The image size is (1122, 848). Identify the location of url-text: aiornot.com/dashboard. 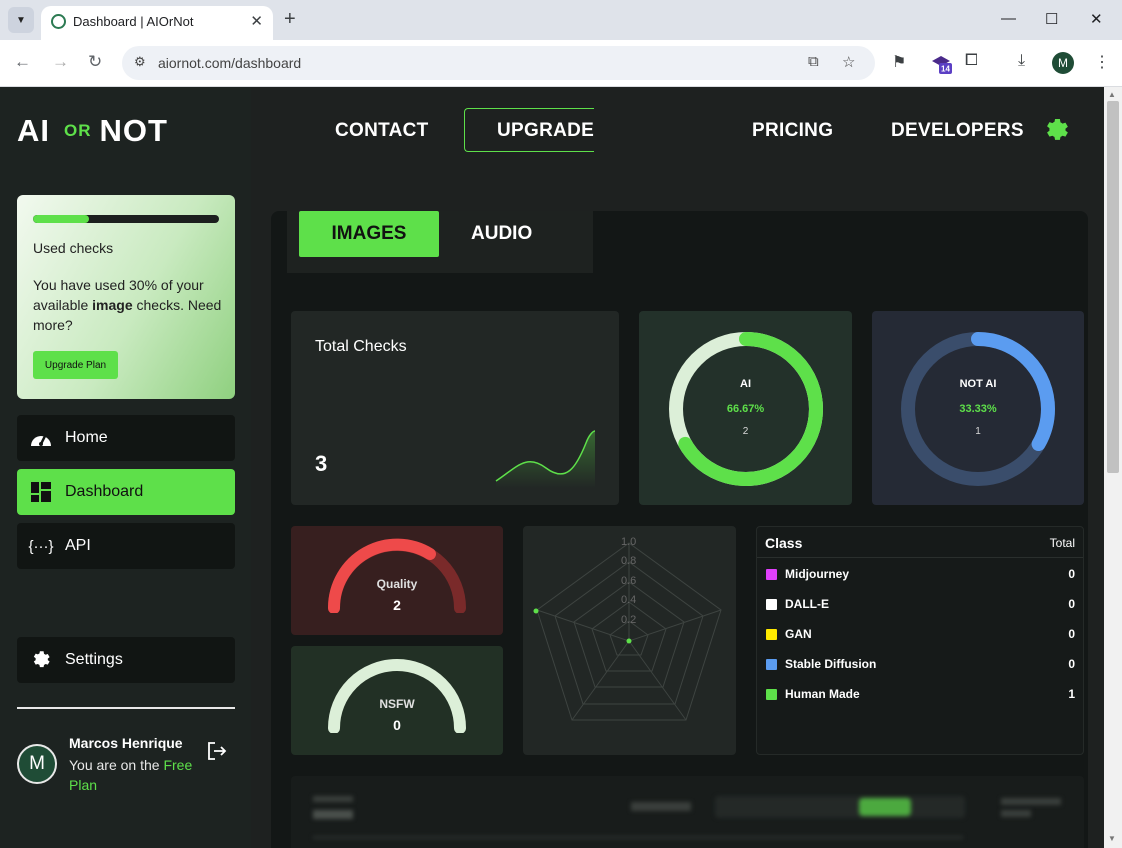
(229, 63).